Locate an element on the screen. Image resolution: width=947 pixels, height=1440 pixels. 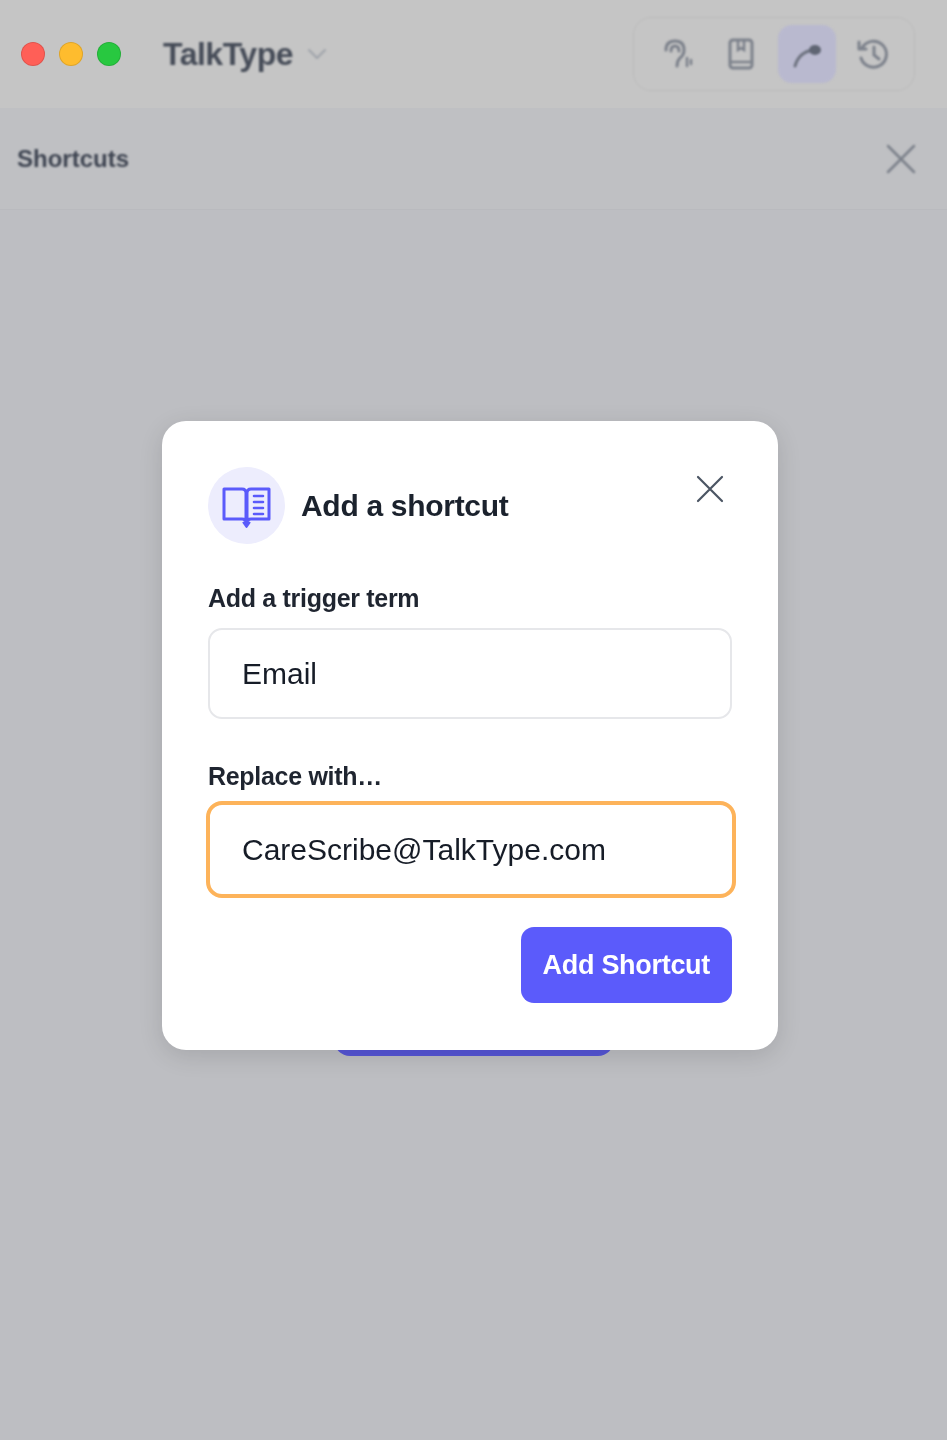
input-field: CareScribe@TalkType.com is located at coordinates (471, 849).